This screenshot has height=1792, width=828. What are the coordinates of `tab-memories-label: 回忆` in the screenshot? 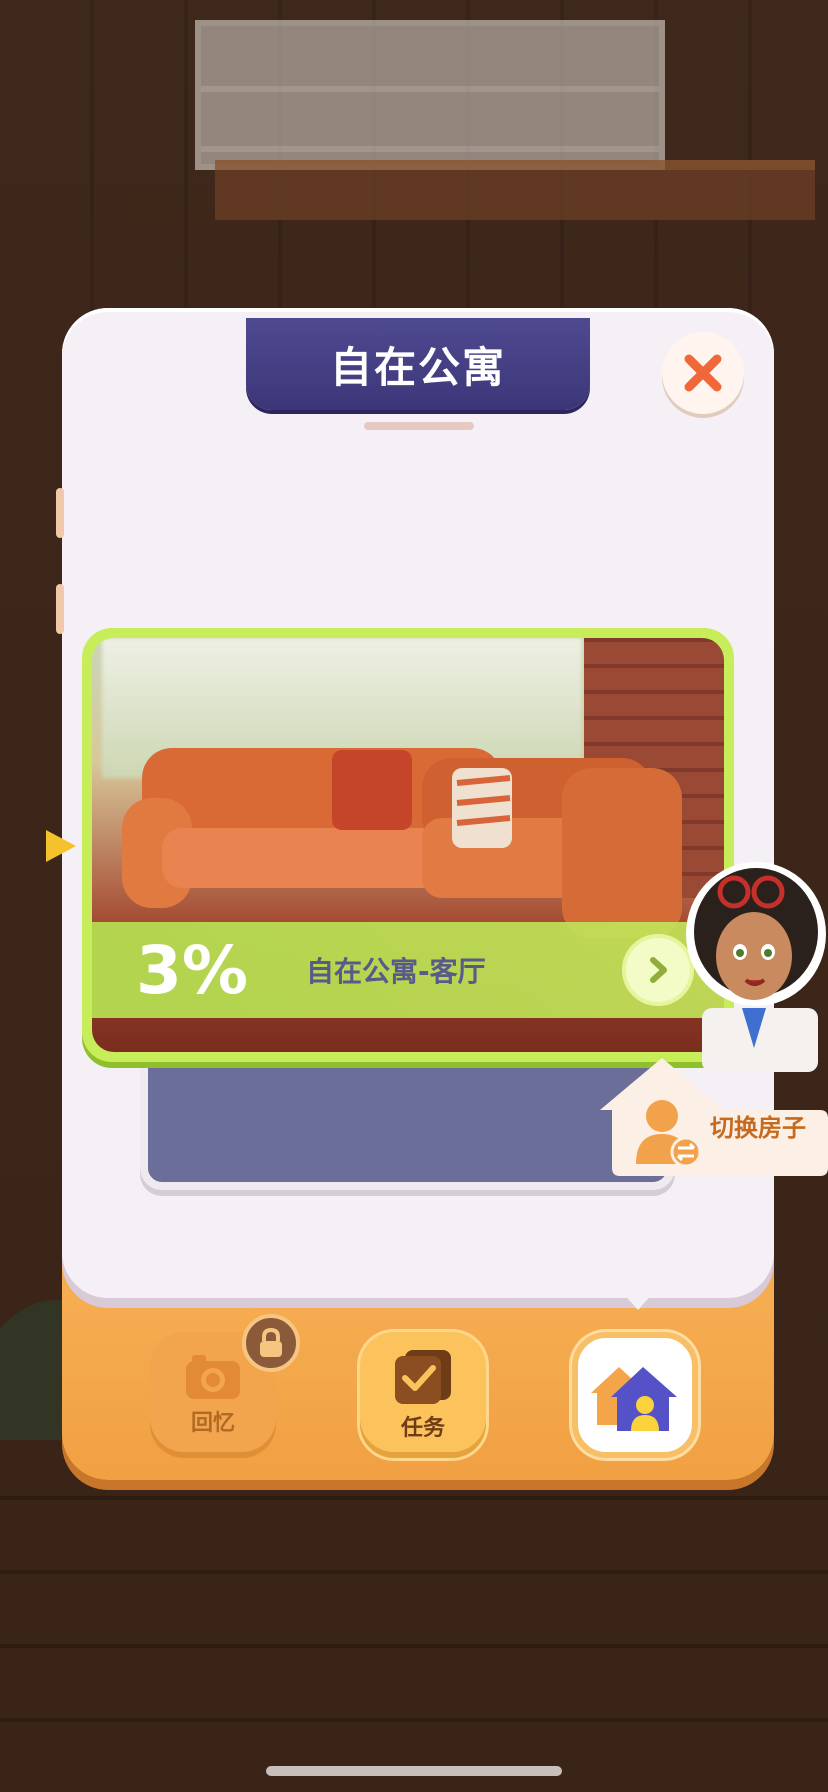 It's located at (212, 1423).